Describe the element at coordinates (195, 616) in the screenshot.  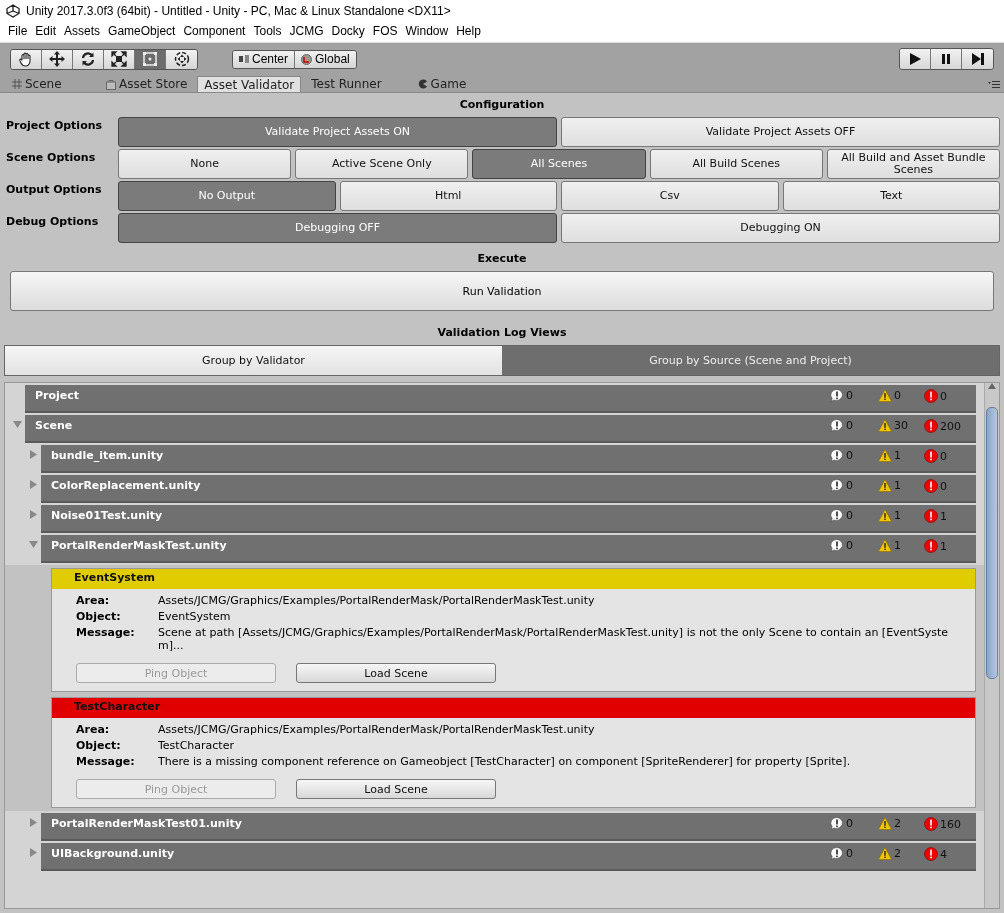
I see `field-value: EventSystem` at that location.